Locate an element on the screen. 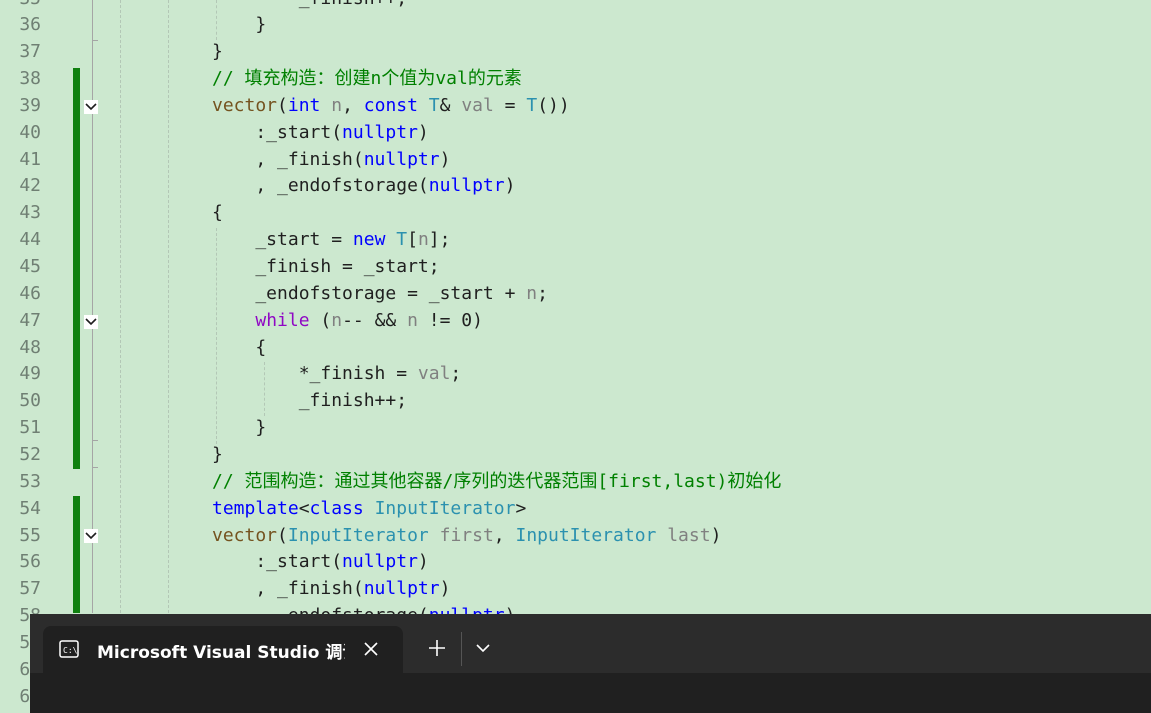 The width and height of the screenshot is (1151, 713). code-token: { is located at coordinates (217, 213).